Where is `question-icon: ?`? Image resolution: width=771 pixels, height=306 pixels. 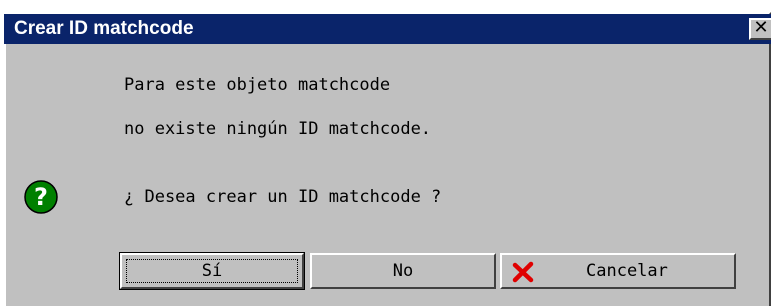
question-icon: ? is located at coordinates (41, 197).